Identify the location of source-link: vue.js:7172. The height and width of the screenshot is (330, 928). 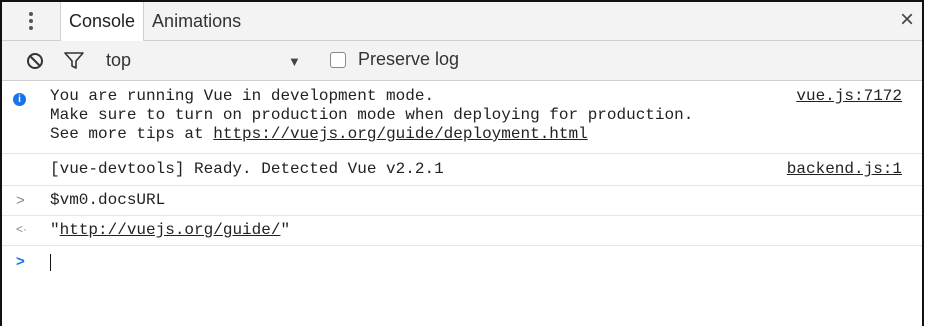
(849, 96).